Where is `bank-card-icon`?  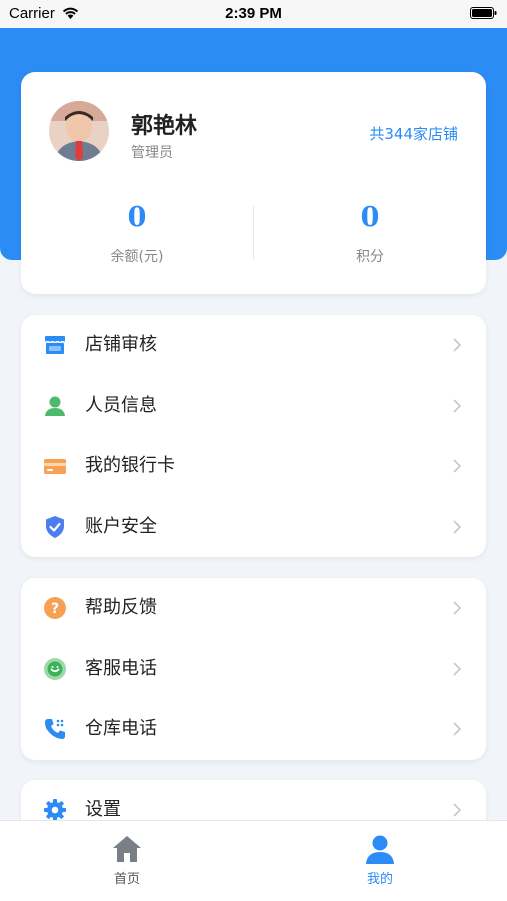
bank-card-icon is located at coordinates (55, 466).